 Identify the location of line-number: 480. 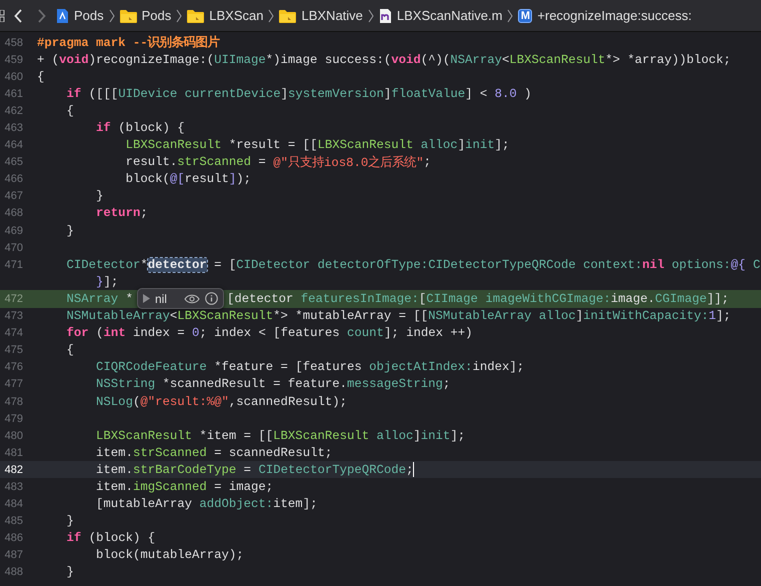
(14, 436).